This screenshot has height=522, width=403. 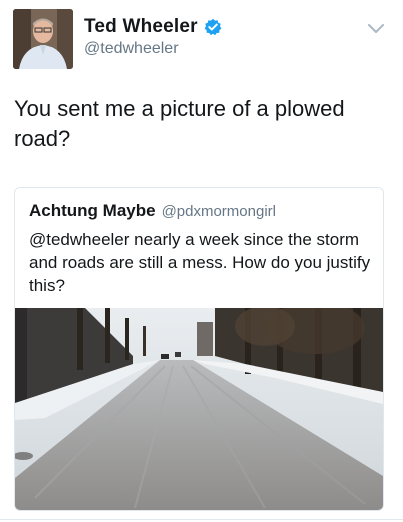 What do you see at coordinates (219, 211) in the screenshot?
I see `quoted-handle: @pdxmormongirl` at bounding box center [219, 211].